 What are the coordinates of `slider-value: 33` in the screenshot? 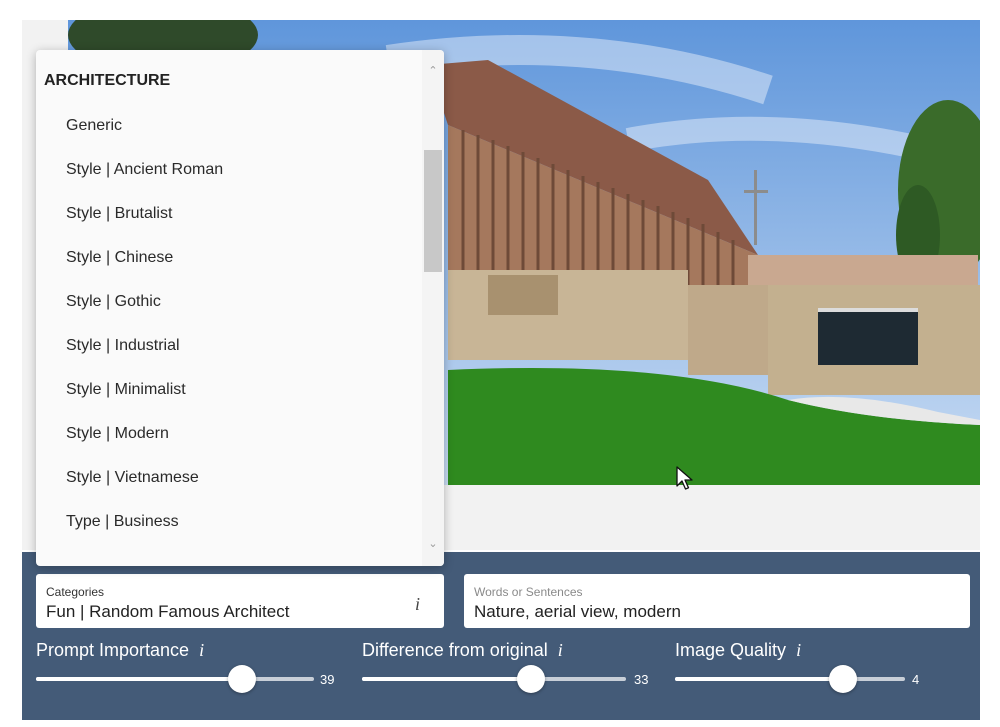 It's located at (641, 679).